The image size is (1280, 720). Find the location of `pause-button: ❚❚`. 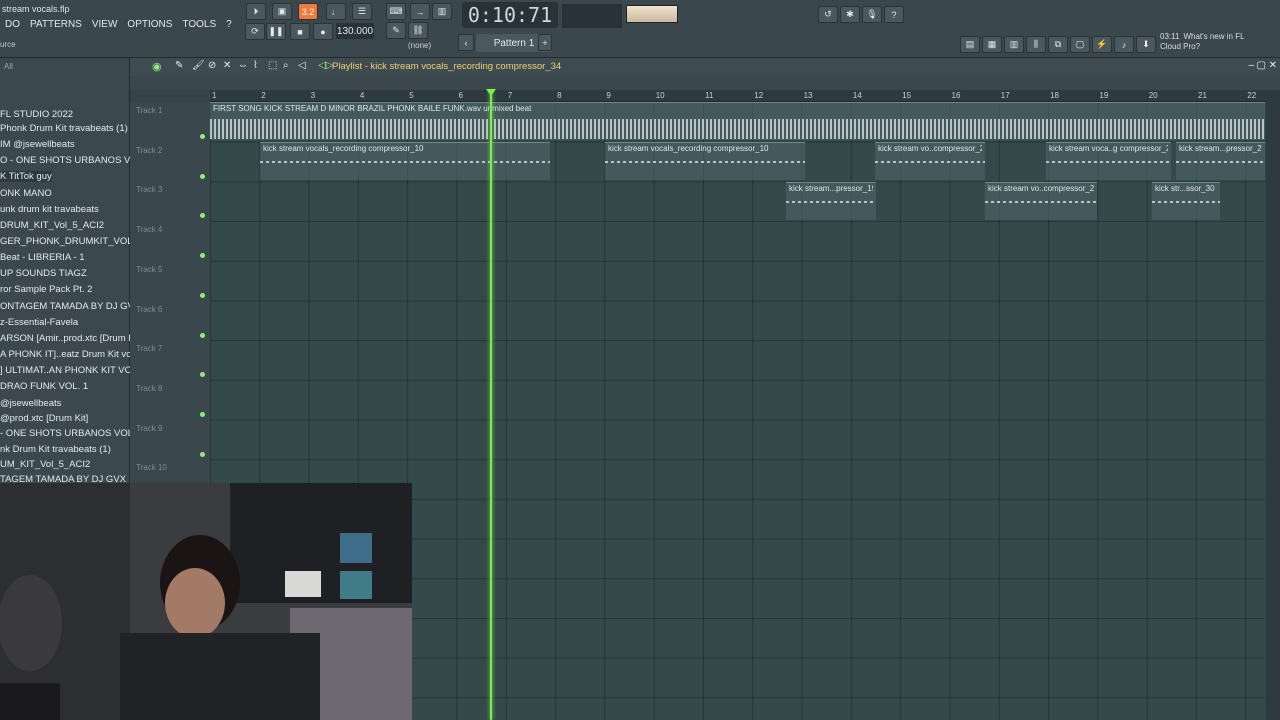

pause-button: ❚❚ is located at coordinates (276, 31).